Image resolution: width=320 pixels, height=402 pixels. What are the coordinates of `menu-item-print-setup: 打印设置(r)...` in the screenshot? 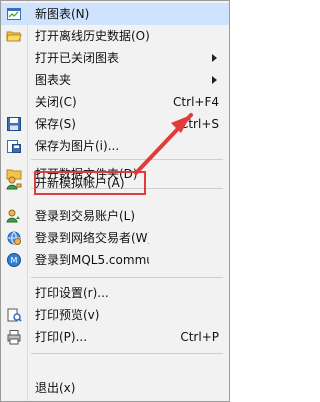 It's located at (115, 293).